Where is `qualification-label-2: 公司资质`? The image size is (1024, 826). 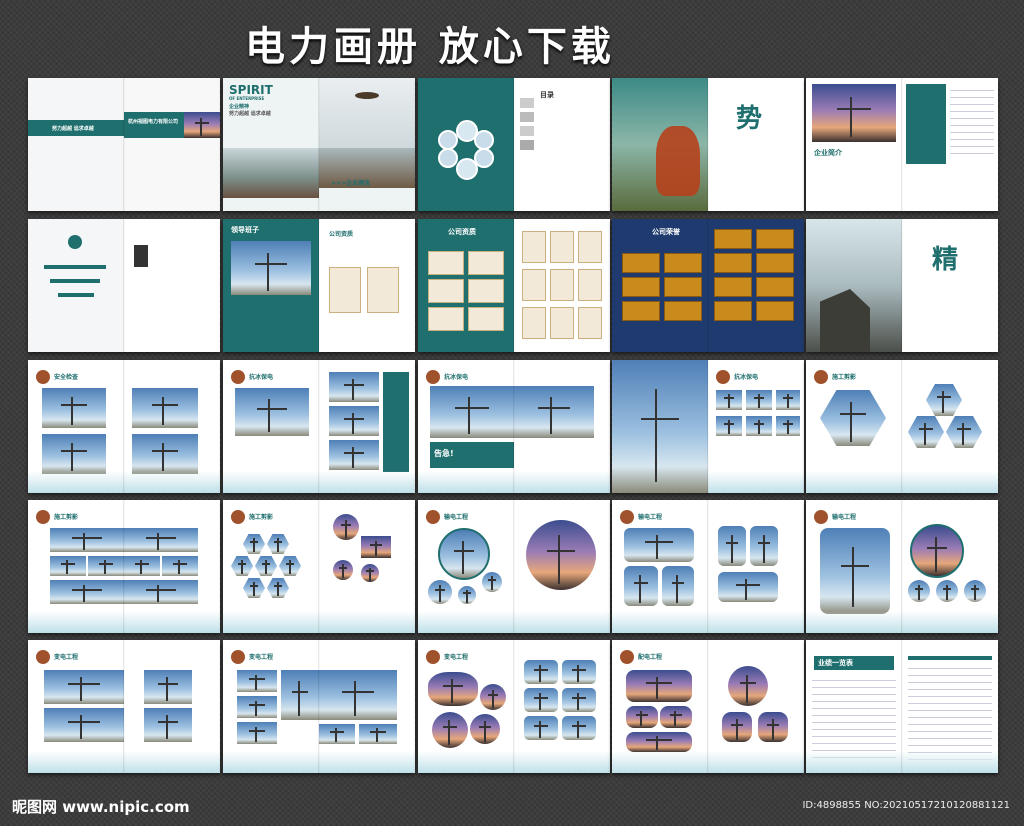
qualification-label-2: 公司资质 is located at coordinates (462, 232).